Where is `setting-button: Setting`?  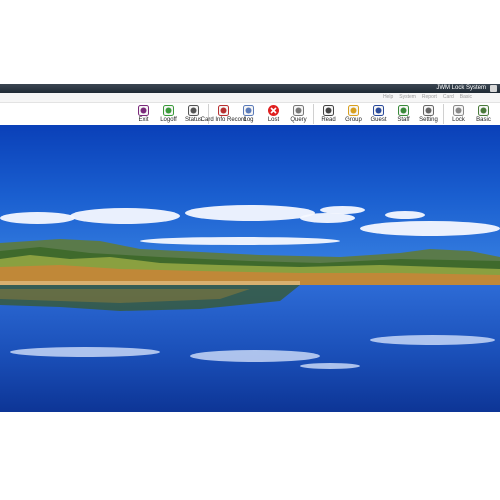
setting-button: Setting is located at coordinates (428, 114).